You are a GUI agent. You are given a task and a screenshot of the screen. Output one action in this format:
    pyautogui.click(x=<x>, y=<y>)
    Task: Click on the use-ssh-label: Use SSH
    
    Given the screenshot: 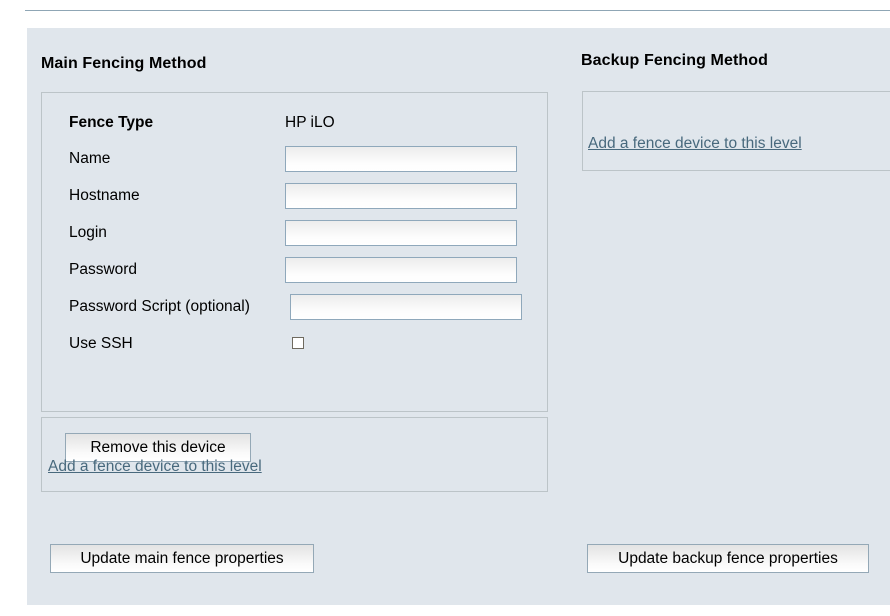 What is the action you would take?
    pyautogui.click(x=101, y=343)
    